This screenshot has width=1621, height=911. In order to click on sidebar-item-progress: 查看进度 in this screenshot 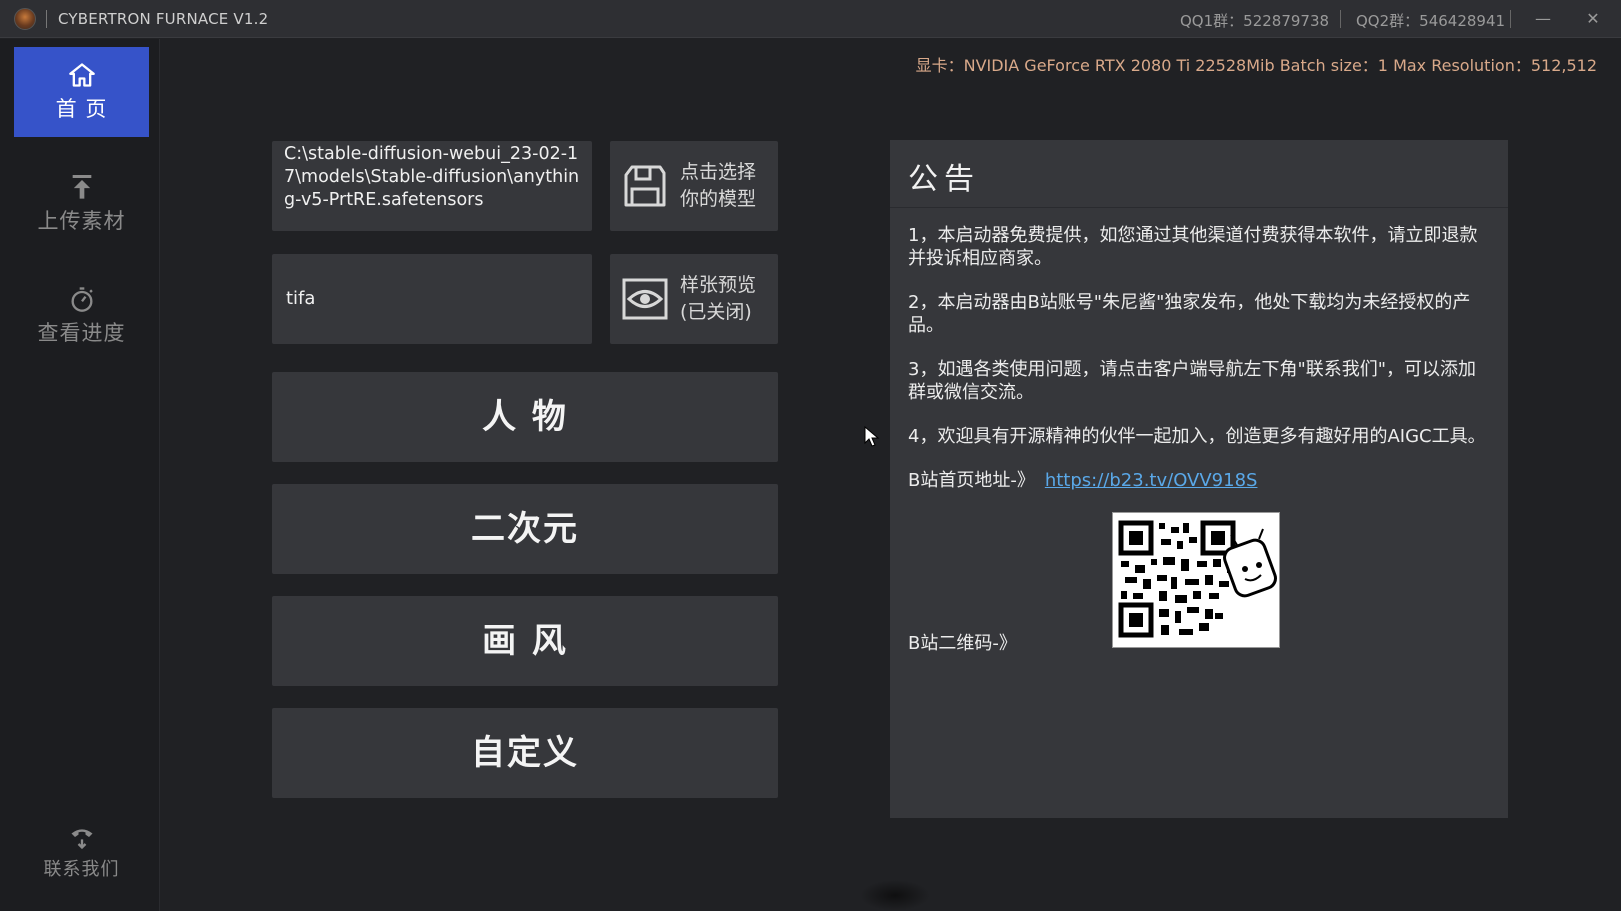, I will do `click(81, 316)`.